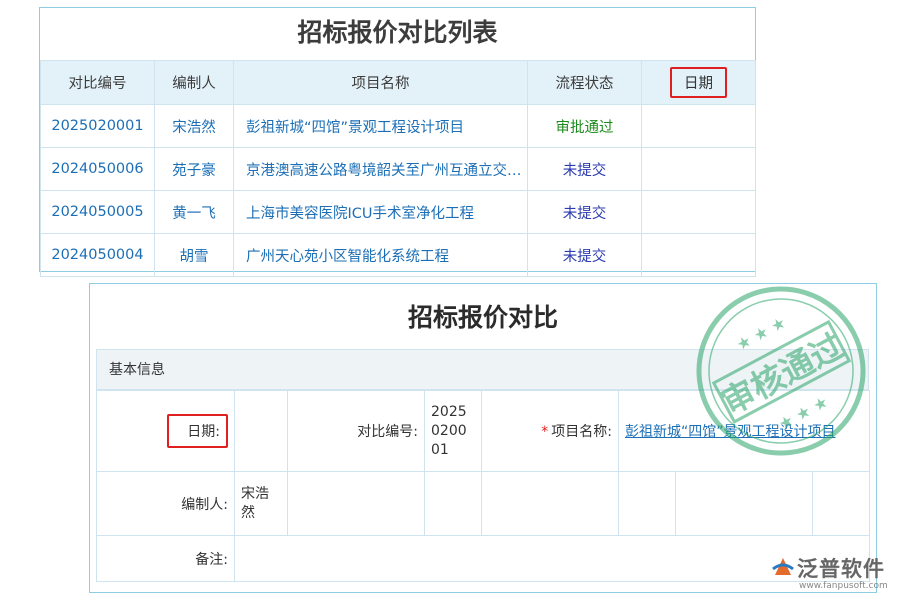 The image size is (900, 600). Describe the element at coordinates (803, 413) in the screenshot. I see `stamp-star-icon: ★ ★ ★` at that location.